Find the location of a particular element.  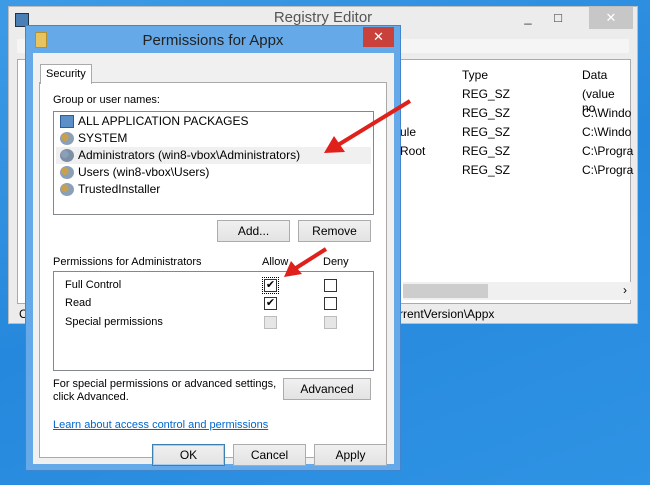

tab-security: Security is located at coordinates (66, 74).